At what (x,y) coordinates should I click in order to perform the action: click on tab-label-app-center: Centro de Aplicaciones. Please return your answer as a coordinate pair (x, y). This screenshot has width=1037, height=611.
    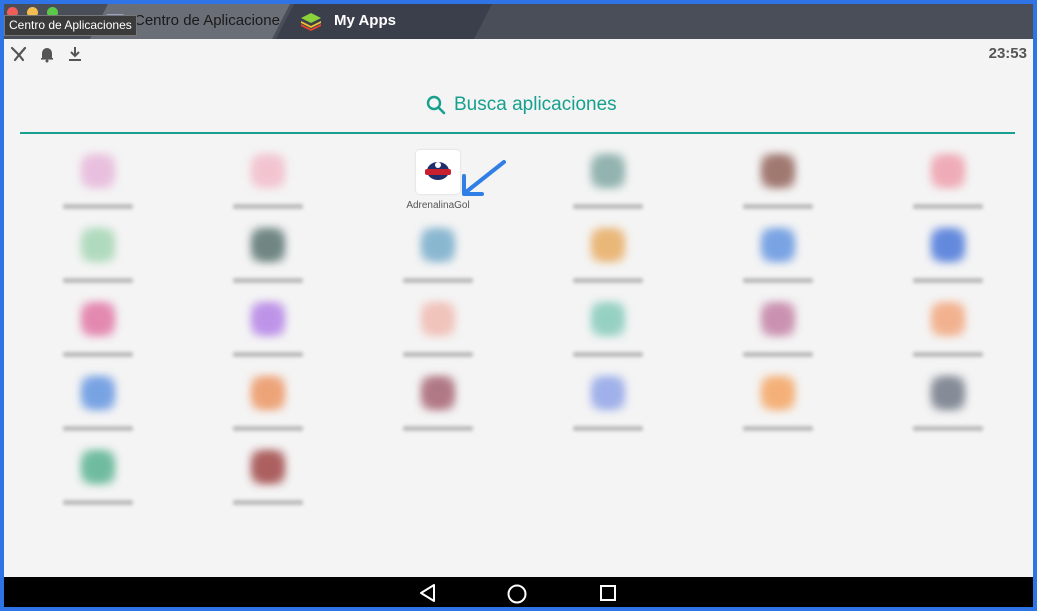
    Looking at the image, I should click on (207, 20).